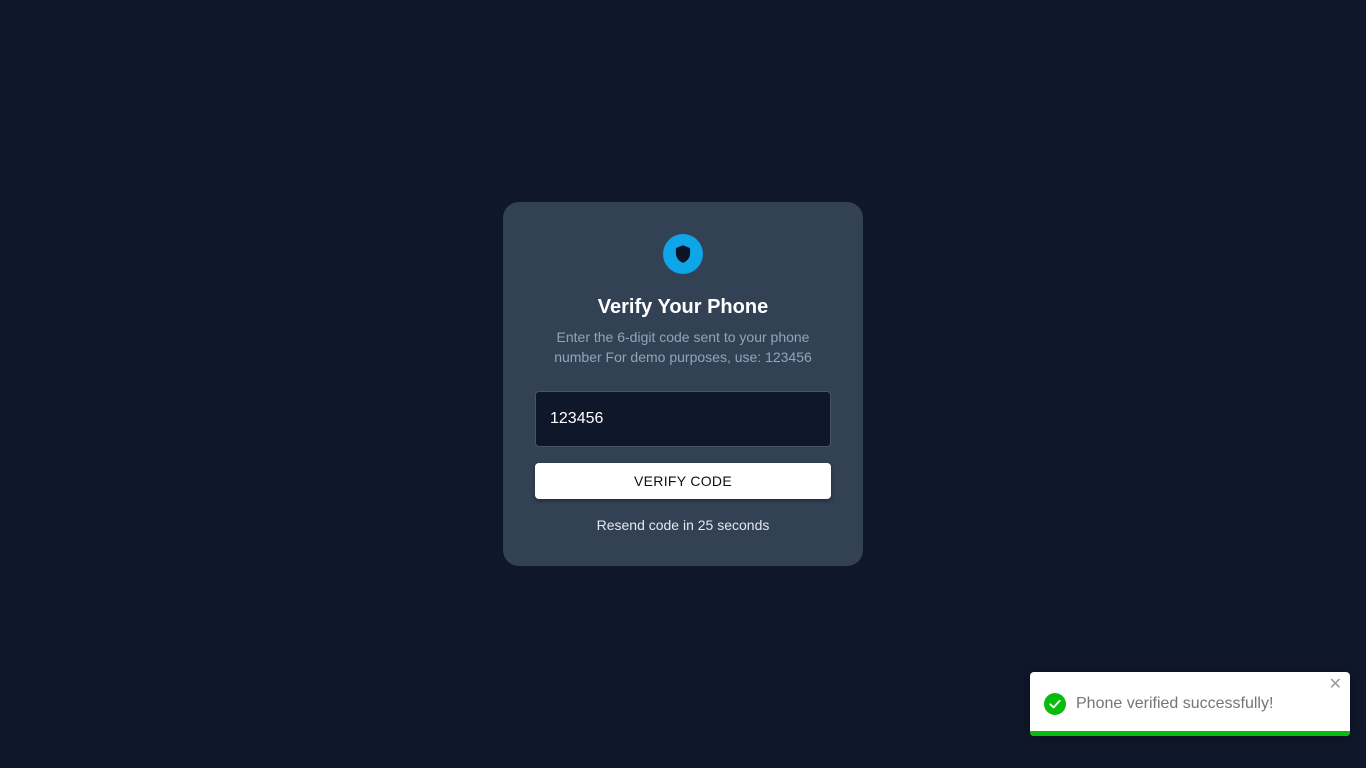 The image size is (1366, 768). I want to click on toast-message: Phone verified successfully!, so click(1175, 703).